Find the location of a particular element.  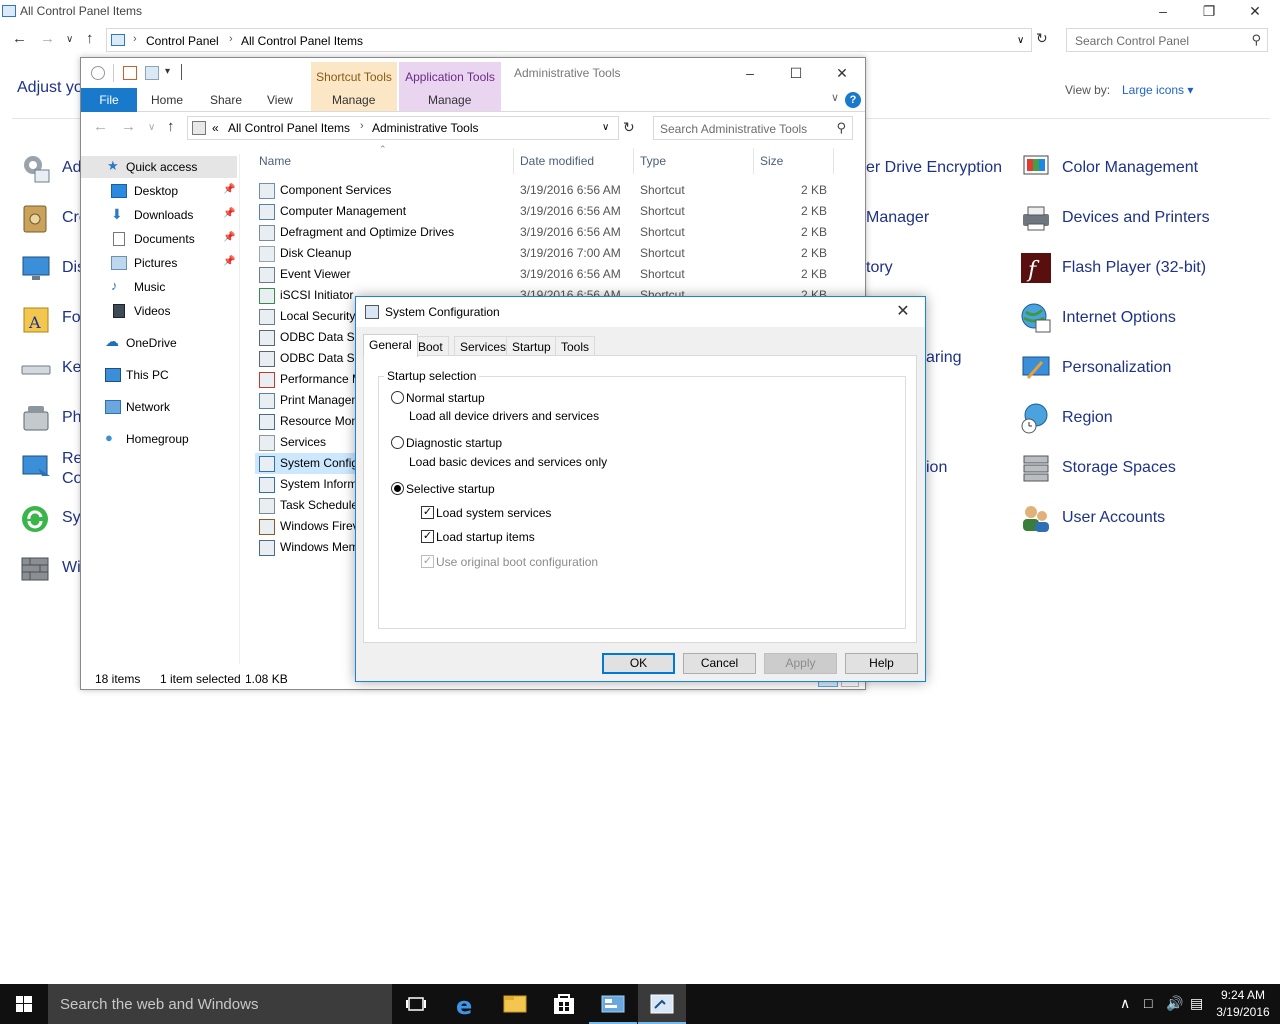

qat-dropdown-icon: ▾ is located at coordinates (167, 71).